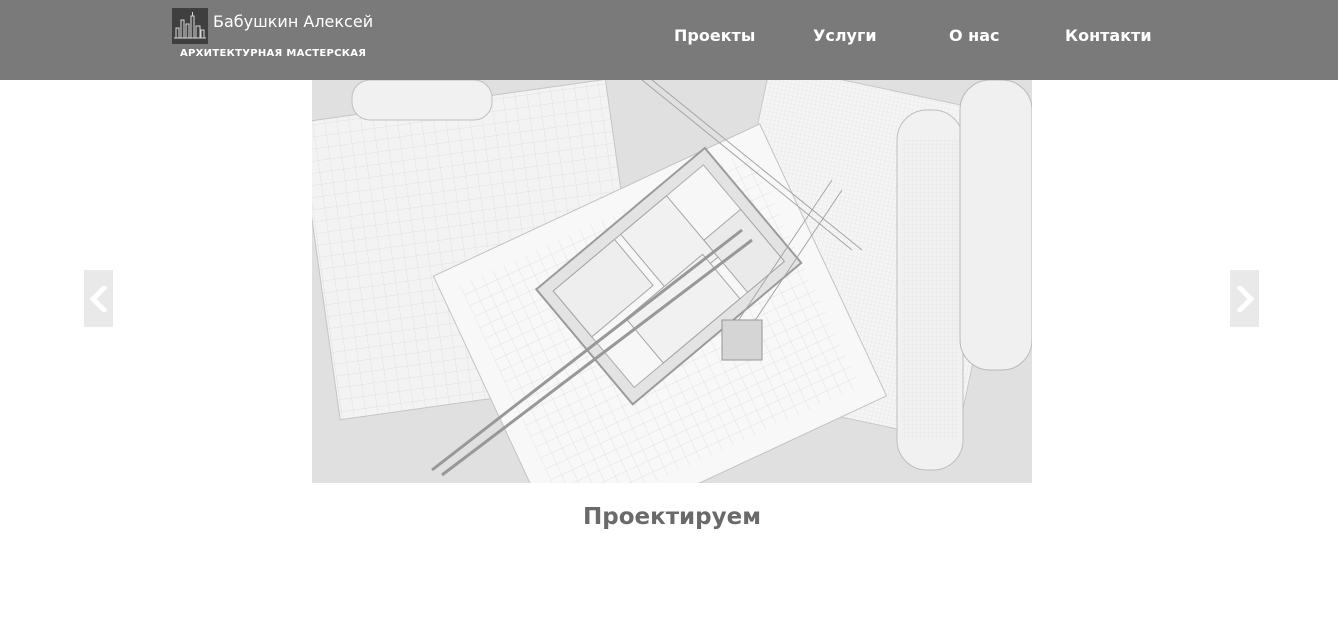 The width and height of the screenshot is (1338, 626). I want to click on nav-item-about: О нас, so click(974, 35).